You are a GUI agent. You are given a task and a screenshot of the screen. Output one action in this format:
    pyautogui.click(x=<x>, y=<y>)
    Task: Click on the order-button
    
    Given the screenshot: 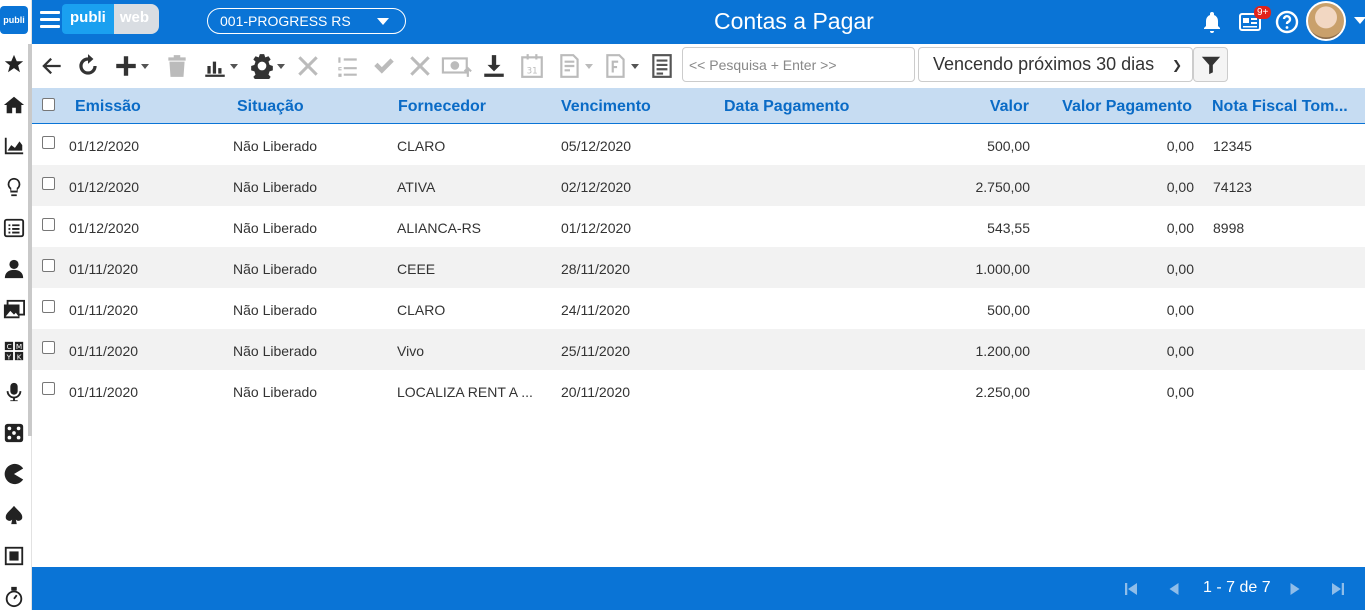 What is the action you would take?
    pyautogui.click(x=347, y=66)
    